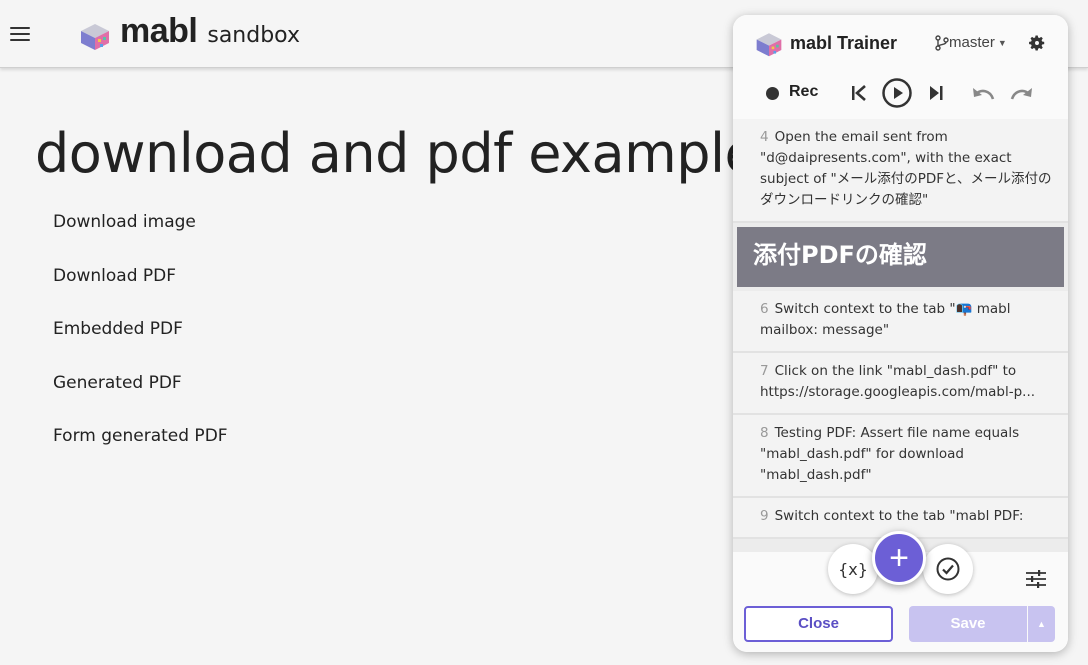  What do you see at coordinates (897, 93) in the screenshot?
I see `play-icon` at bounding box center [897, 93].